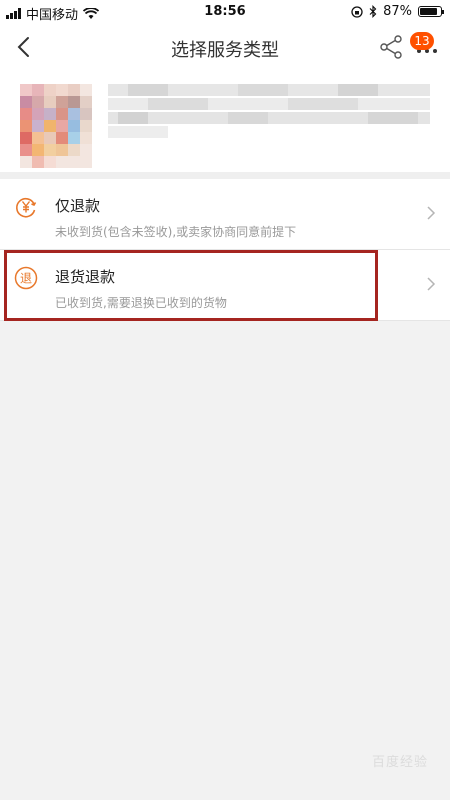 This screenshot has width=450, height=800. I want to click on return-goods-icon: 退, so click(26, 278).